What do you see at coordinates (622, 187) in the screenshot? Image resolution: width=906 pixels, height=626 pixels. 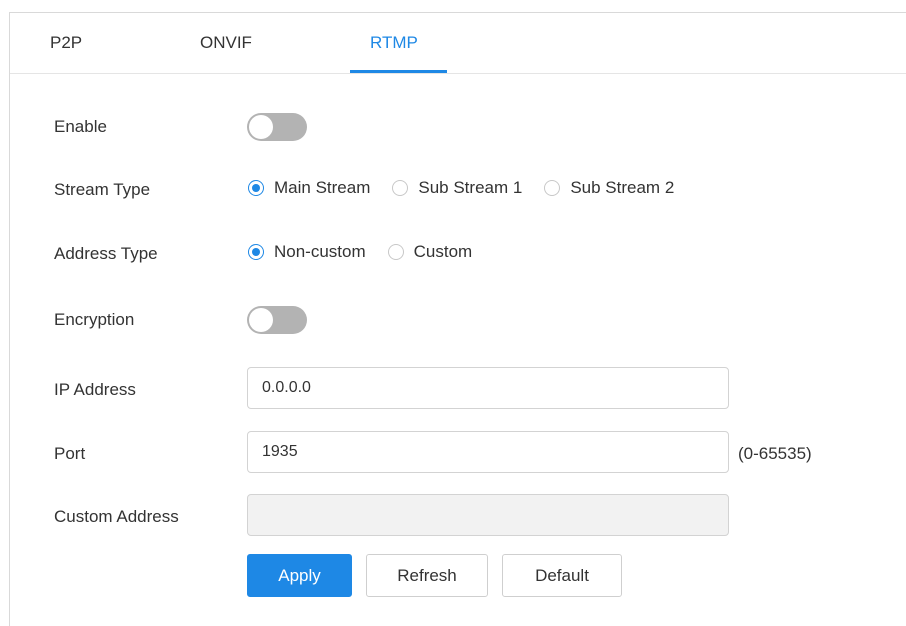 I see `radio-label: Sub Stream 2` at bounding box center [622, 187].